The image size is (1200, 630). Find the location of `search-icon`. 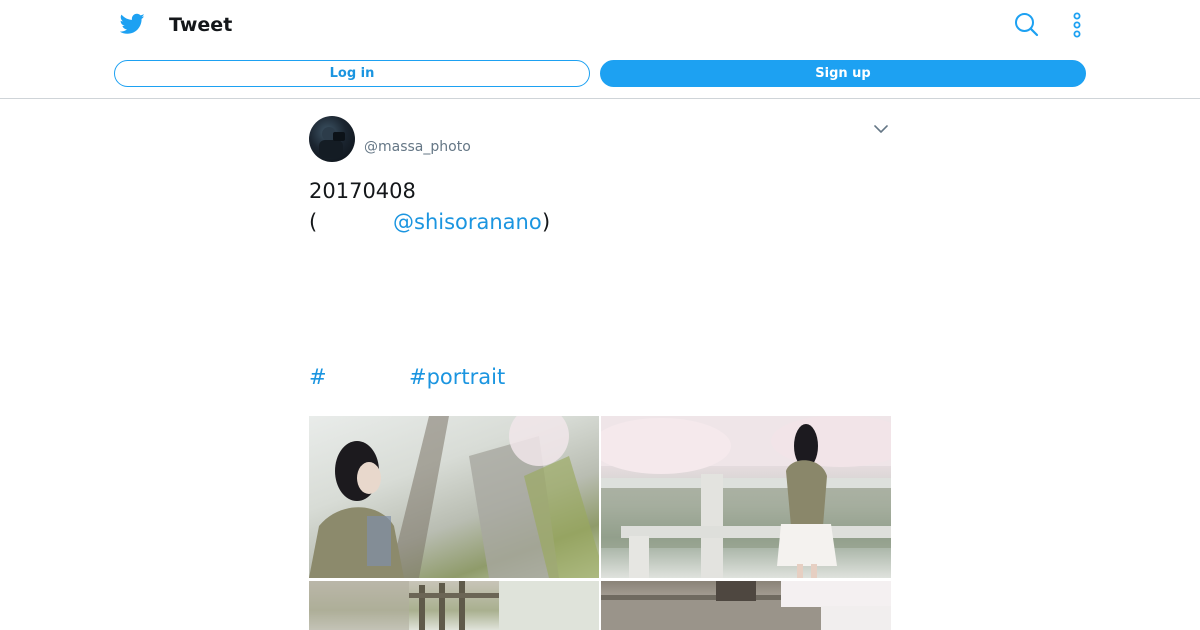

search-icon is located at coordinates (1026, 24).